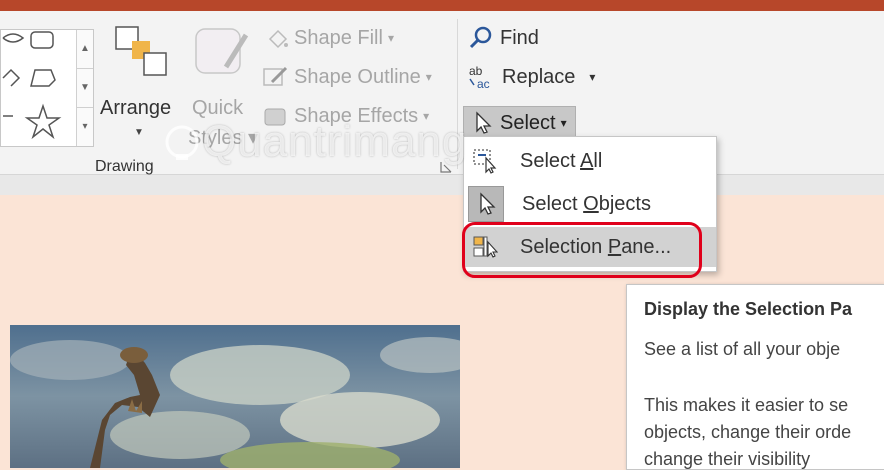 The width and height of the screenshot is (884, 470). What do you see at coordinates (586, 203) in the screenshot?
I see `select-objects-label: Select Objects` at bounding box center [586, 203].